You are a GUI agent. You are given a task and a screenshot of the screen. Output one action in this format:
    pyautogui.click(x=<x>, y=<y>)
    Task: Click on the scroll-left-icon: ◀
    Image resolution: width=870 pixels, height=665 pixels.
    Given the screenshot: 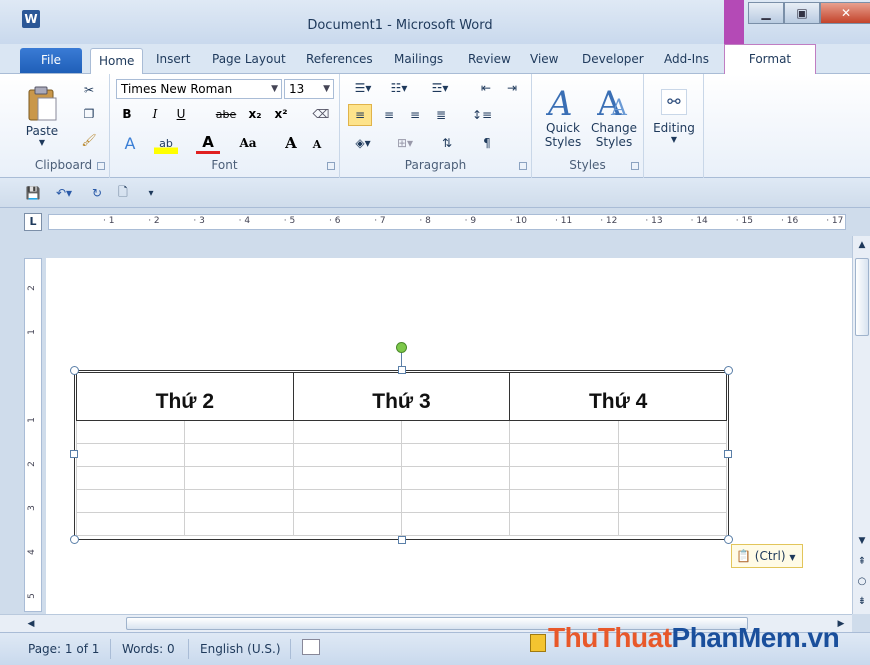 What is the action you would take?
    pyautogui.click(x=31, y=624)
    